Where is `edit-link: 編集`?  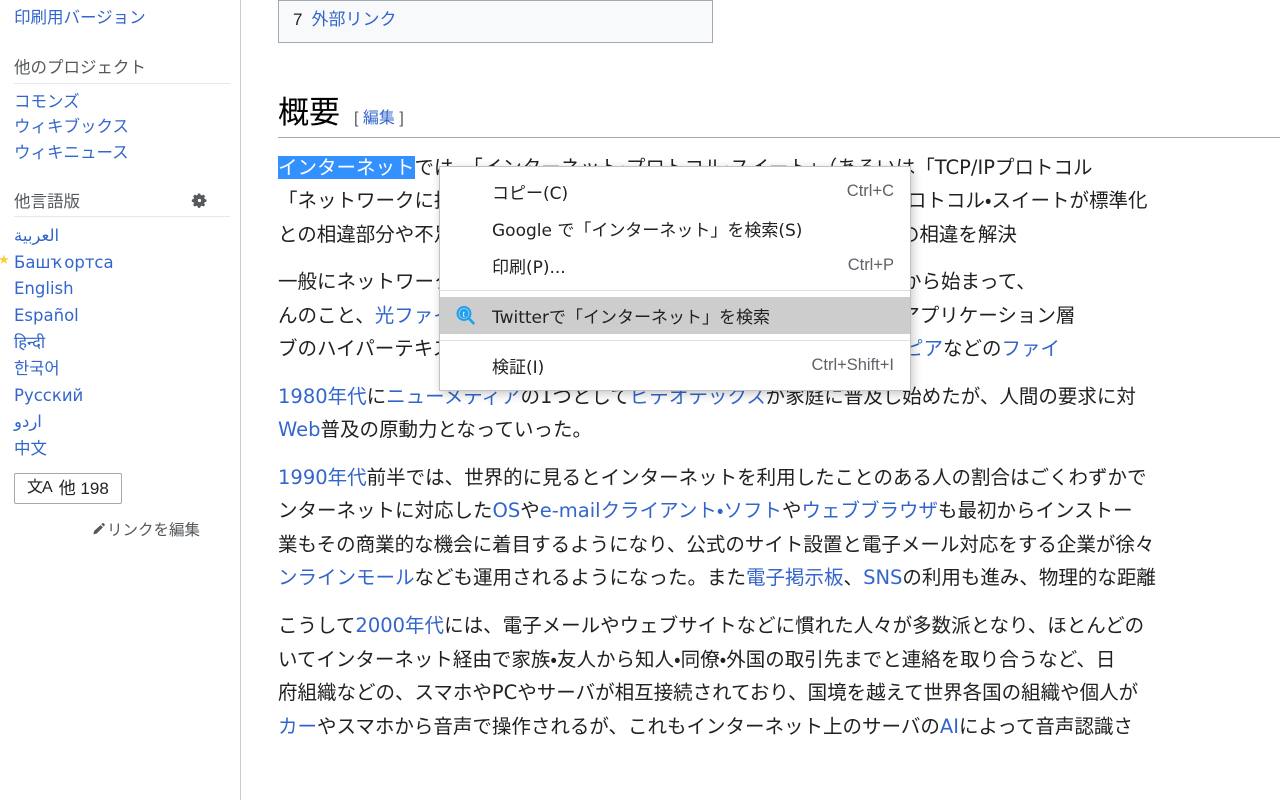 edit-link: 編集 is located at coordinates (379, 118).